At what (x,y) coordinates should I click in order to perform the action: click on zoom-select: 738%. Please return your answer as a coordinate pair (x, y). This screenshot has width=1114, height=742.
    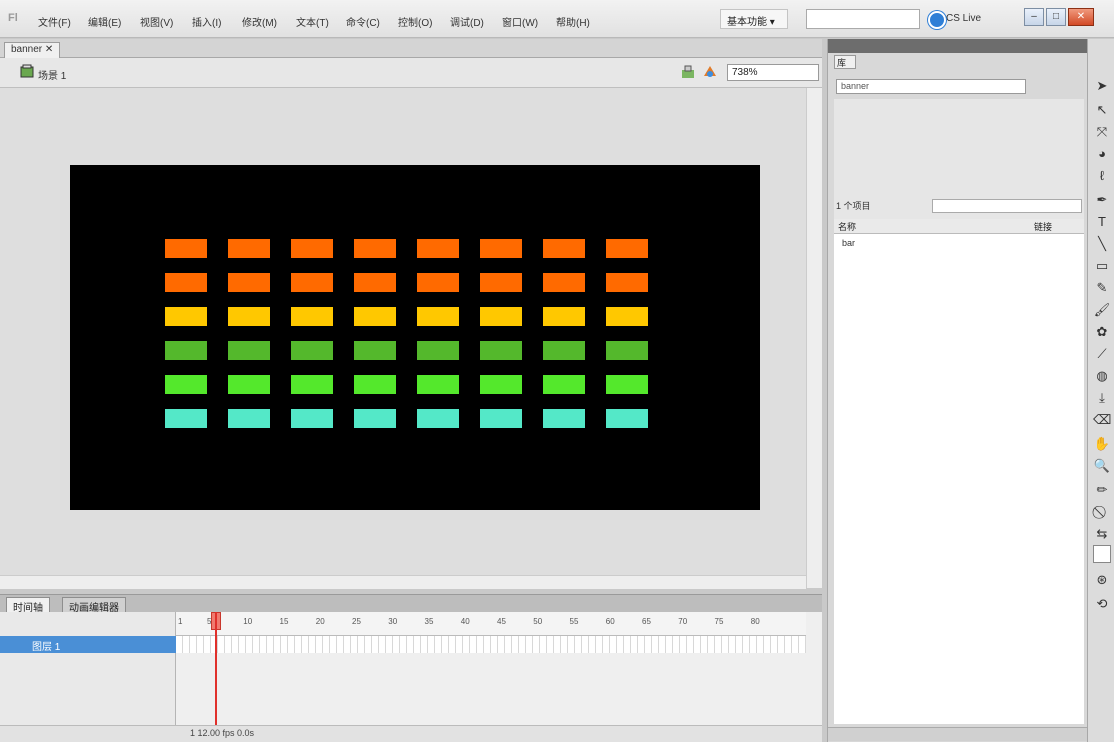
    Looking at the image, I should click on (773, 72).